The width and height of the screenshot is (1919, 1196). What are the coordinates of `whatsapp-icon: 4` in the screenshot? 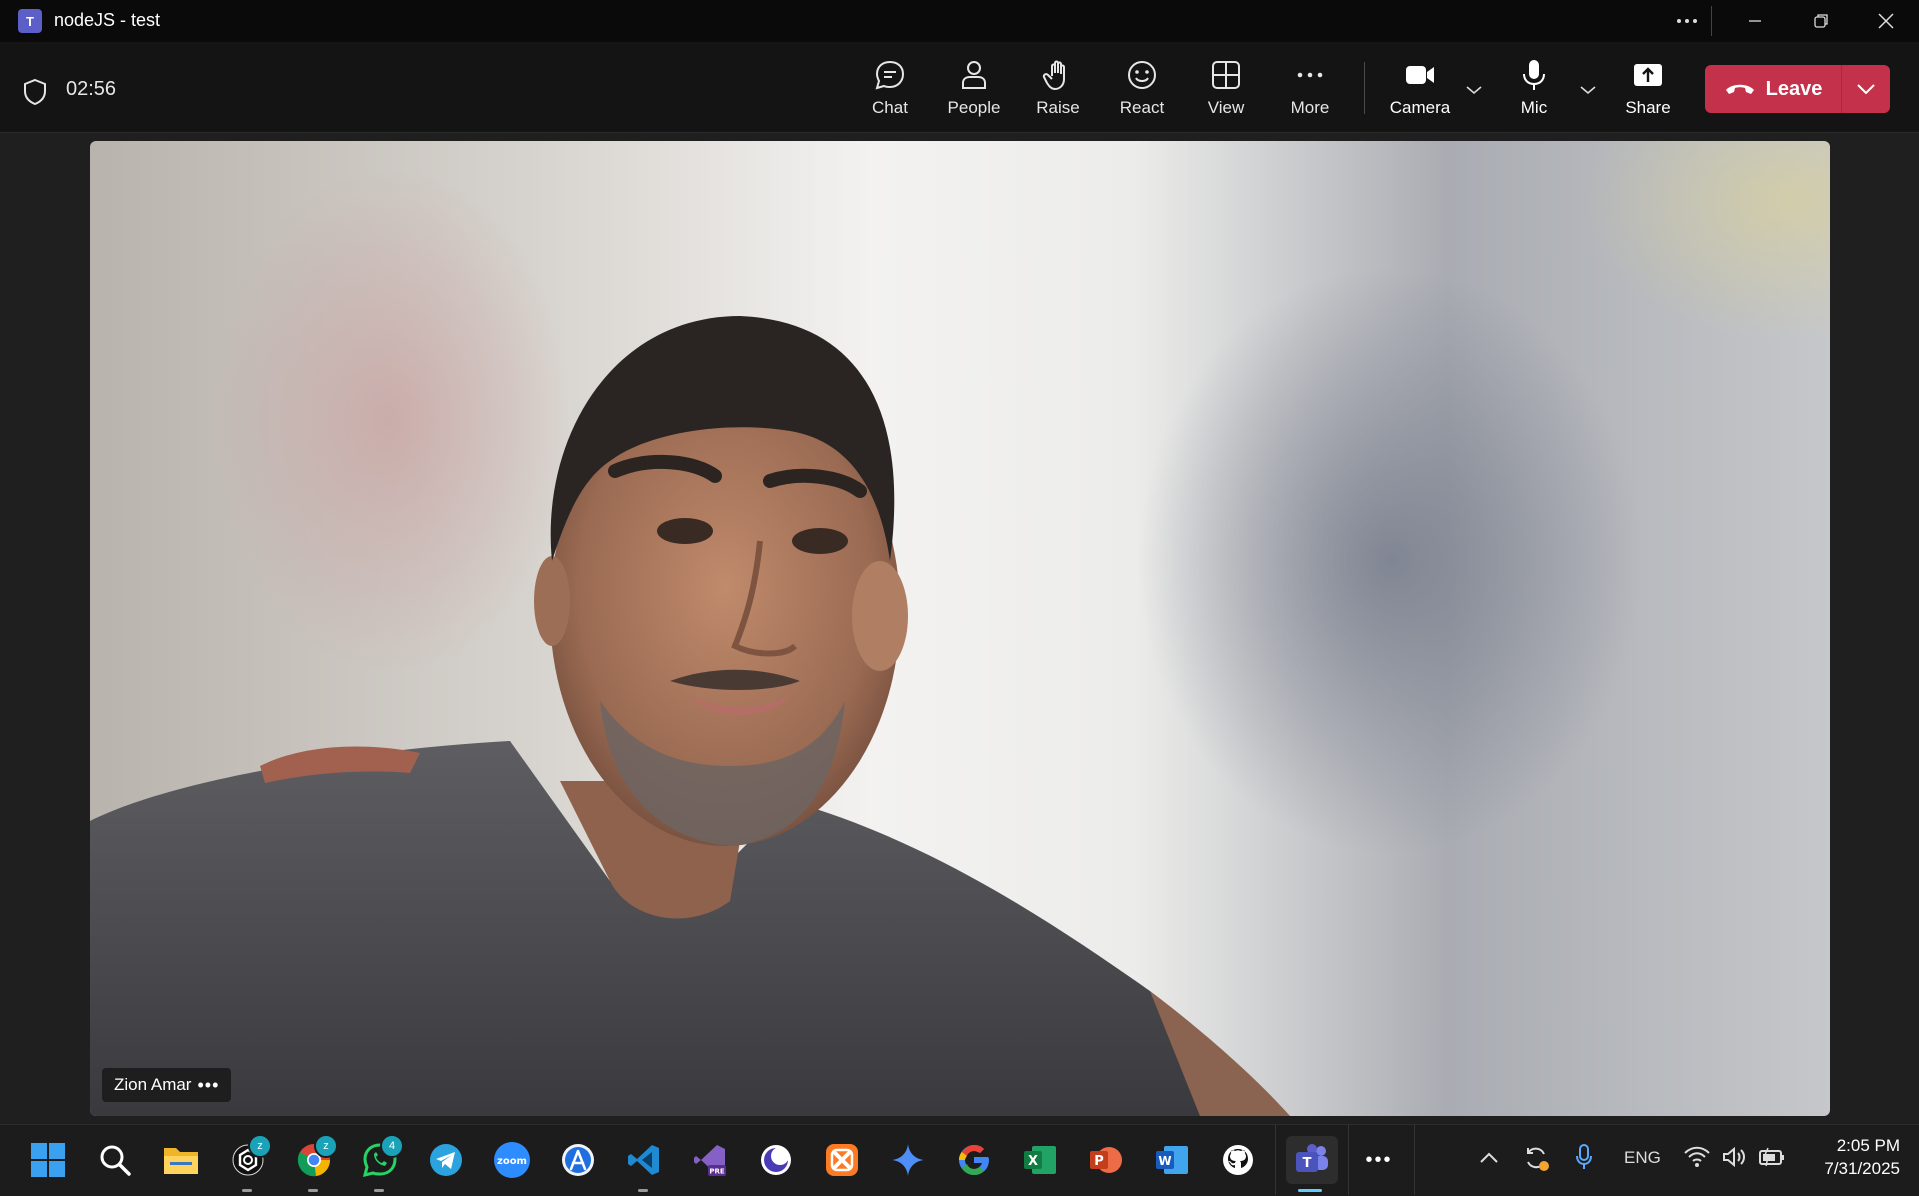 It's located at (380, 1163).